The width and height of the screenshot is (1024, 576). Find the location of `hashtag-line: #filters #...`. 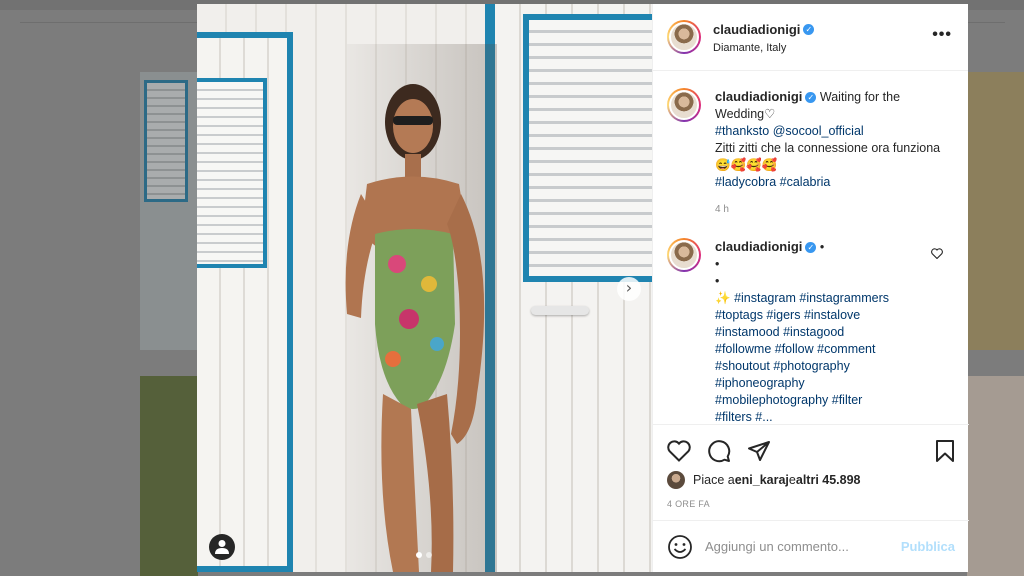

hashtag-line: #filters #... is located at coordinates (744, 416).